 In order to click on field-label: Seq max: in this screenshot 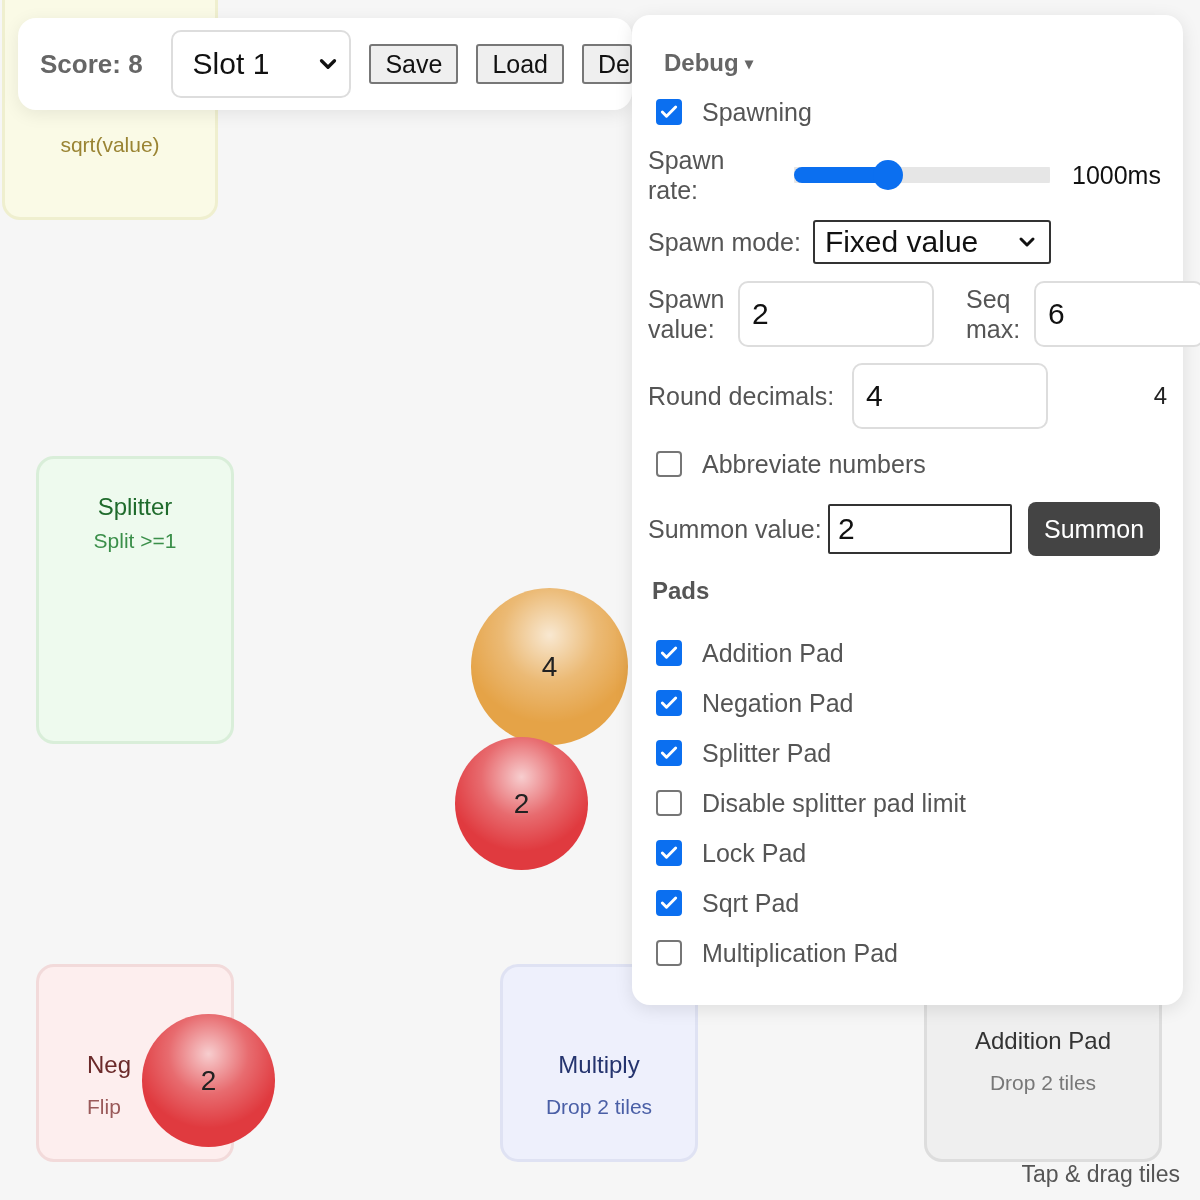, I will do `click(994, 314)`.